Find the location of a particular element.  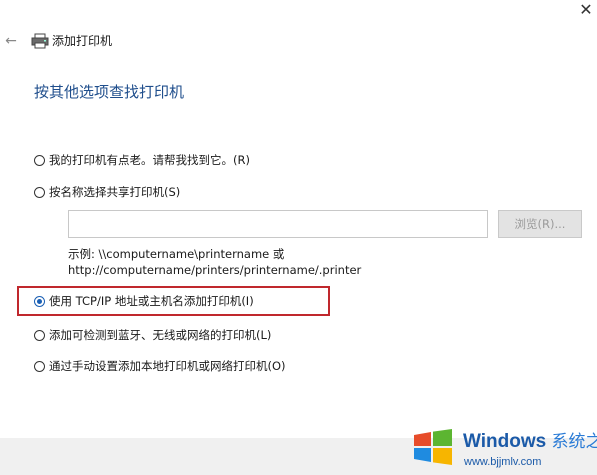

window-title: 添加打印机 is located at coordinates (82, 41).